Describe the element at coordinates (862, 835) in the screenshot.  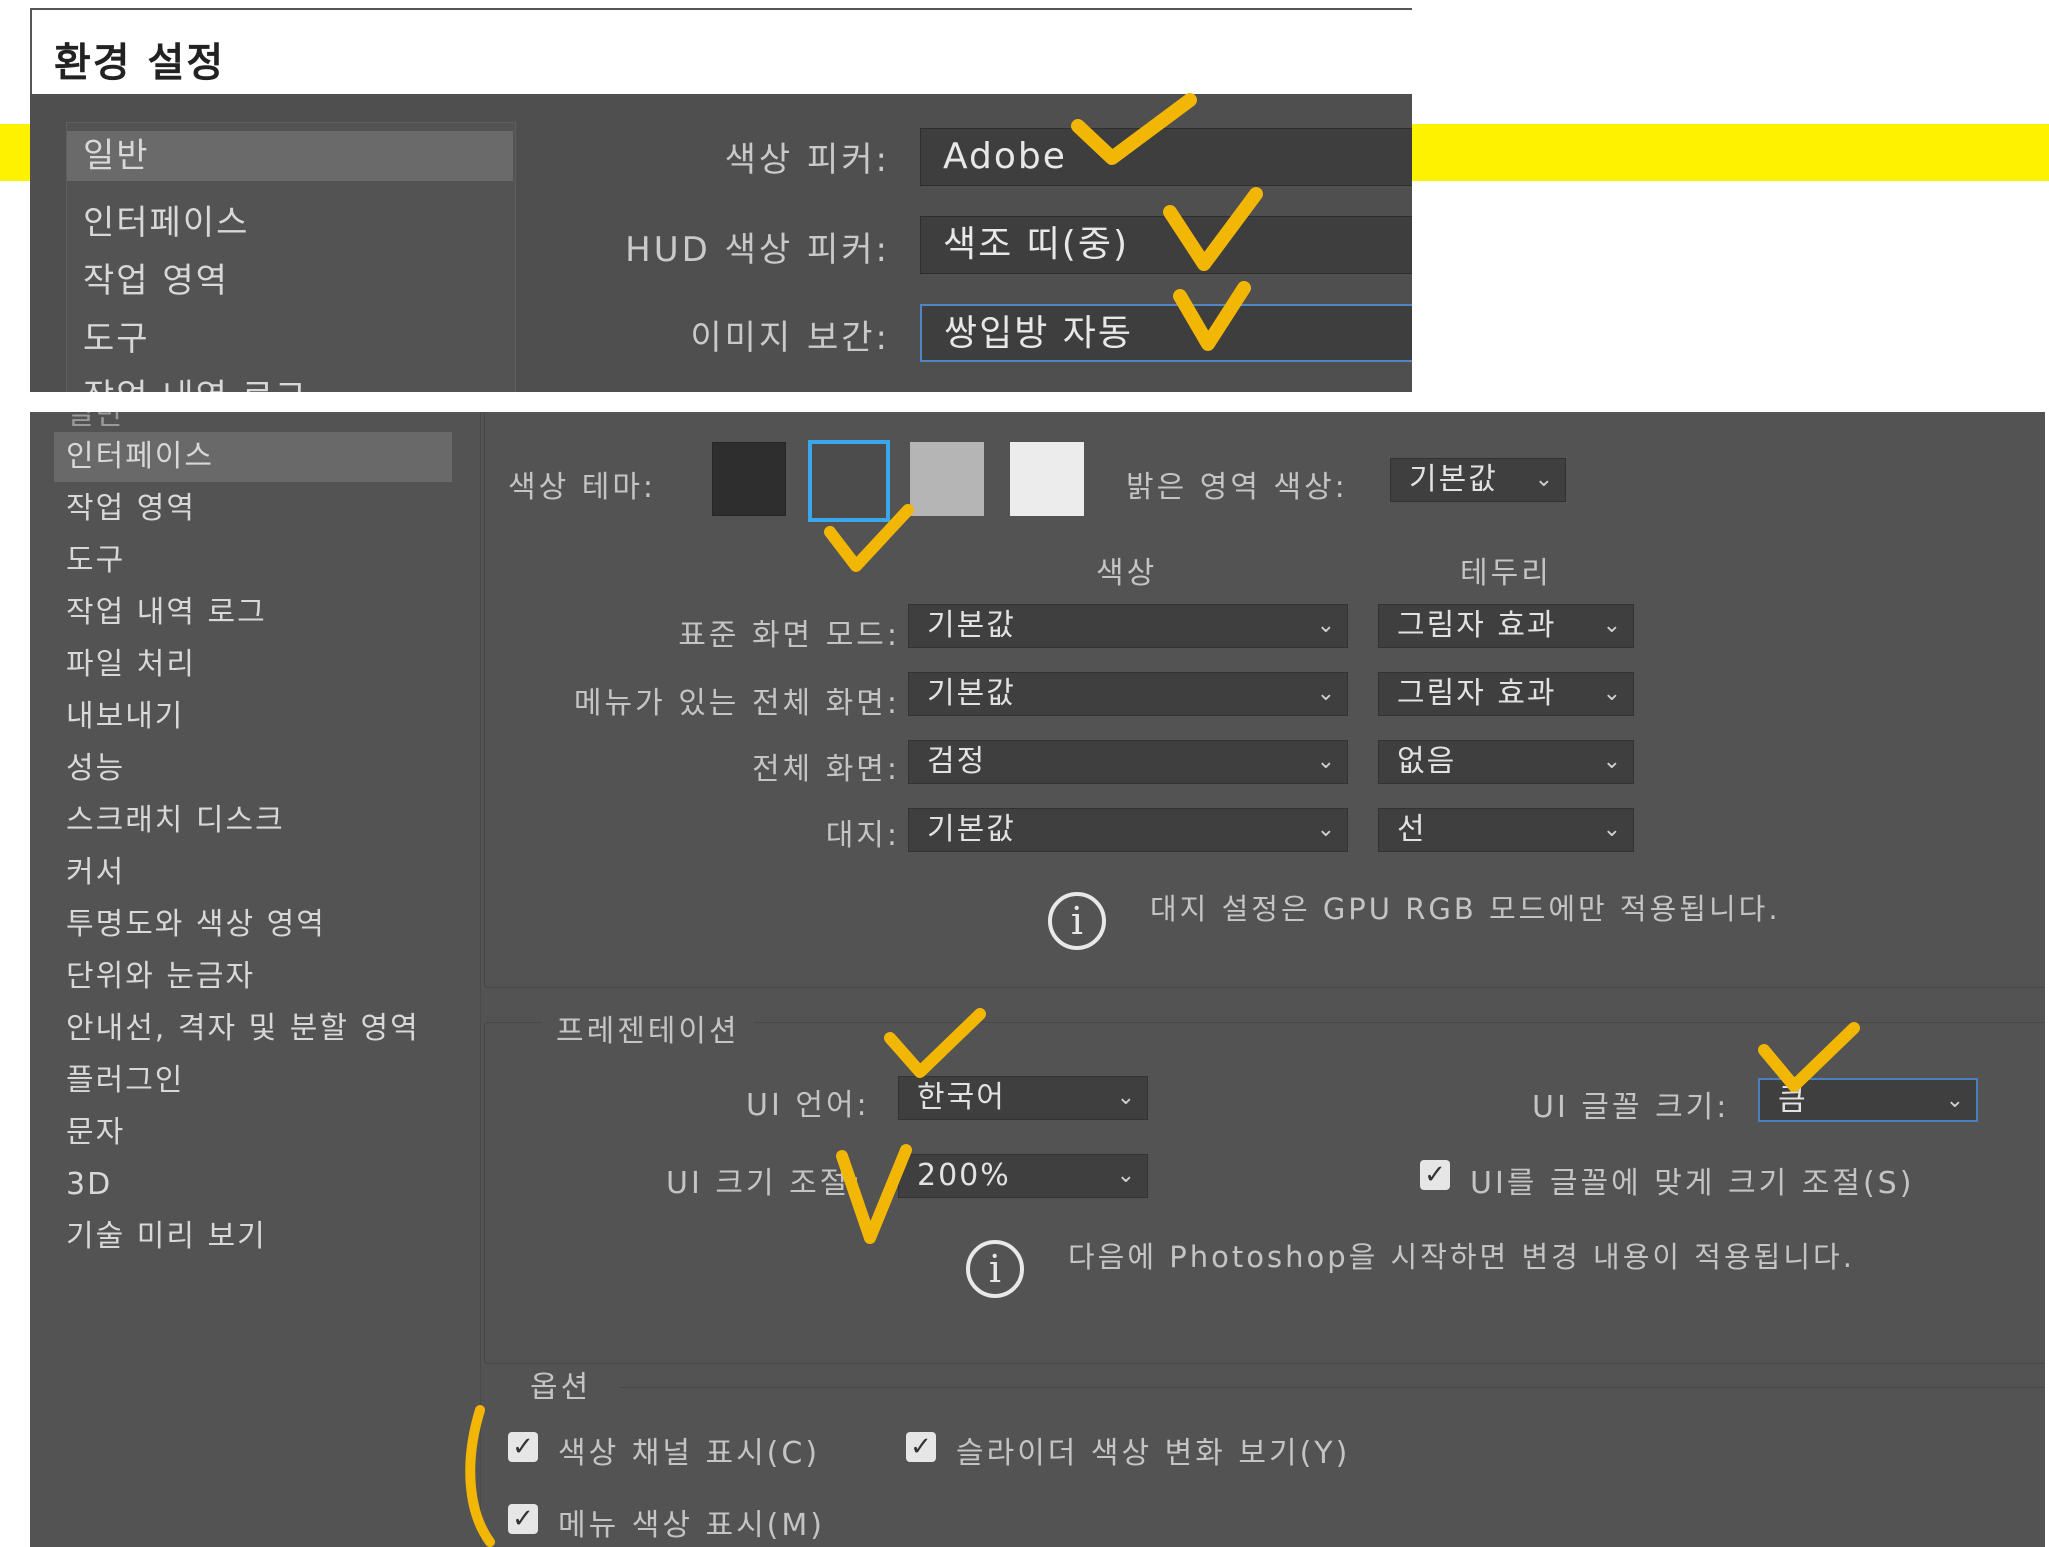
I see `artboard-label: 대지:` at that location.